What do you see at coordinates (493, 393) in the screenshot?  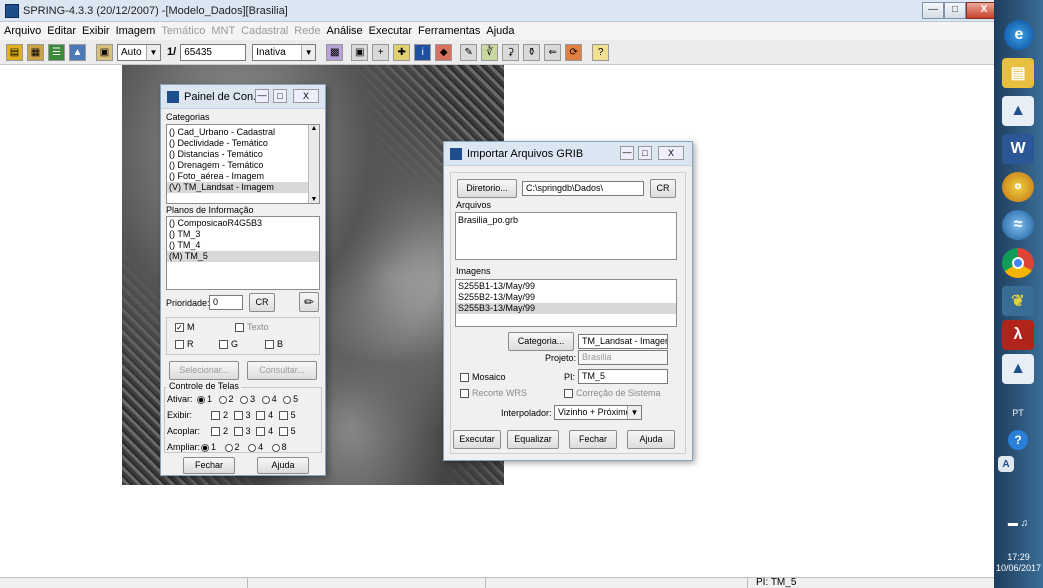 I see `recorte-check: Recorte WRS` at bounding box center [493, 393].